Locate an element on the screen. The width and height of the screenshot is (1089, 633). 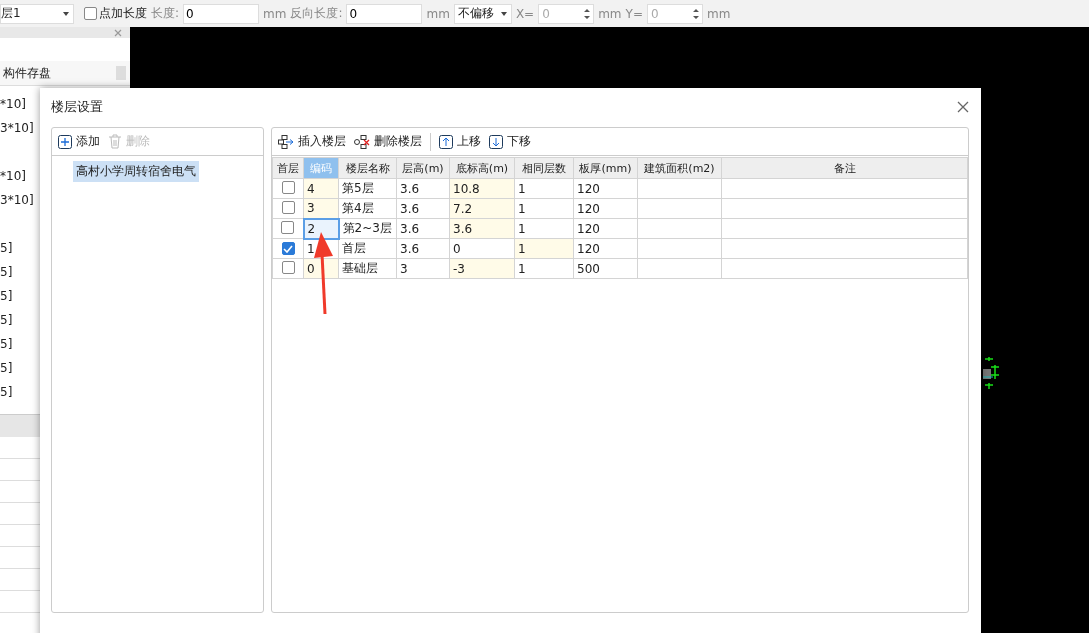
trash-icon is located at coordinates (115, 141).